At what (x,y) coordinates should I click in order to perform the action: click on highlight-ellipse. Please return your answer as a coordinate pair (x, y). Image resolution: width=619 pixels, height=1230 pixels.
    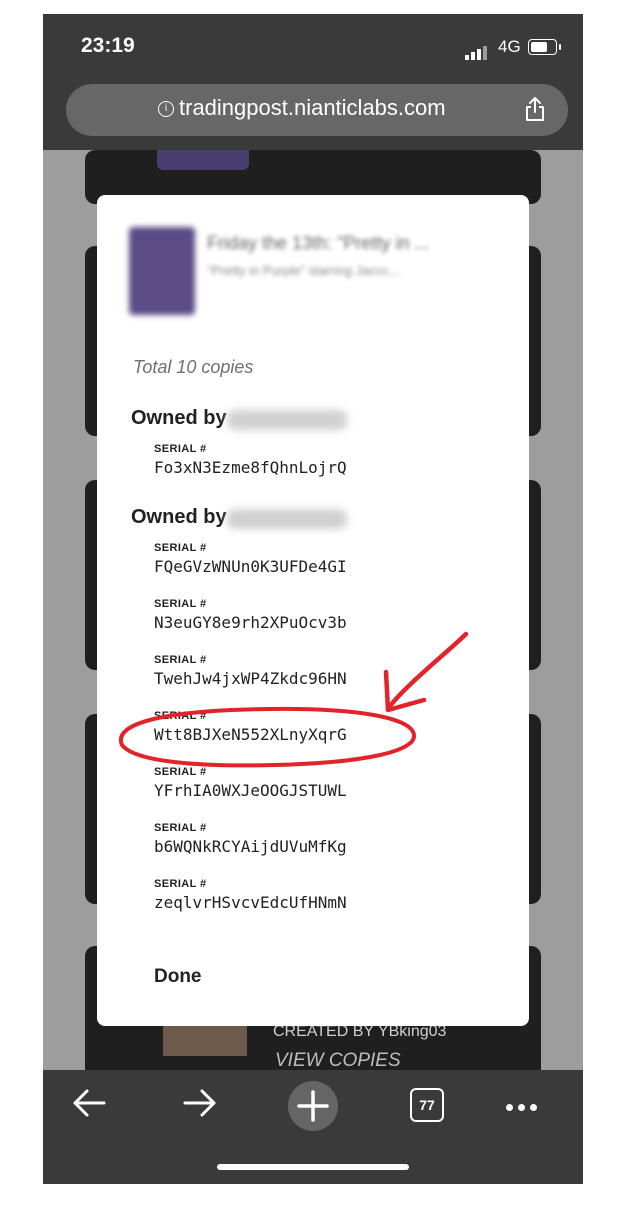
    Looking at the image, I should click on (267, 737).